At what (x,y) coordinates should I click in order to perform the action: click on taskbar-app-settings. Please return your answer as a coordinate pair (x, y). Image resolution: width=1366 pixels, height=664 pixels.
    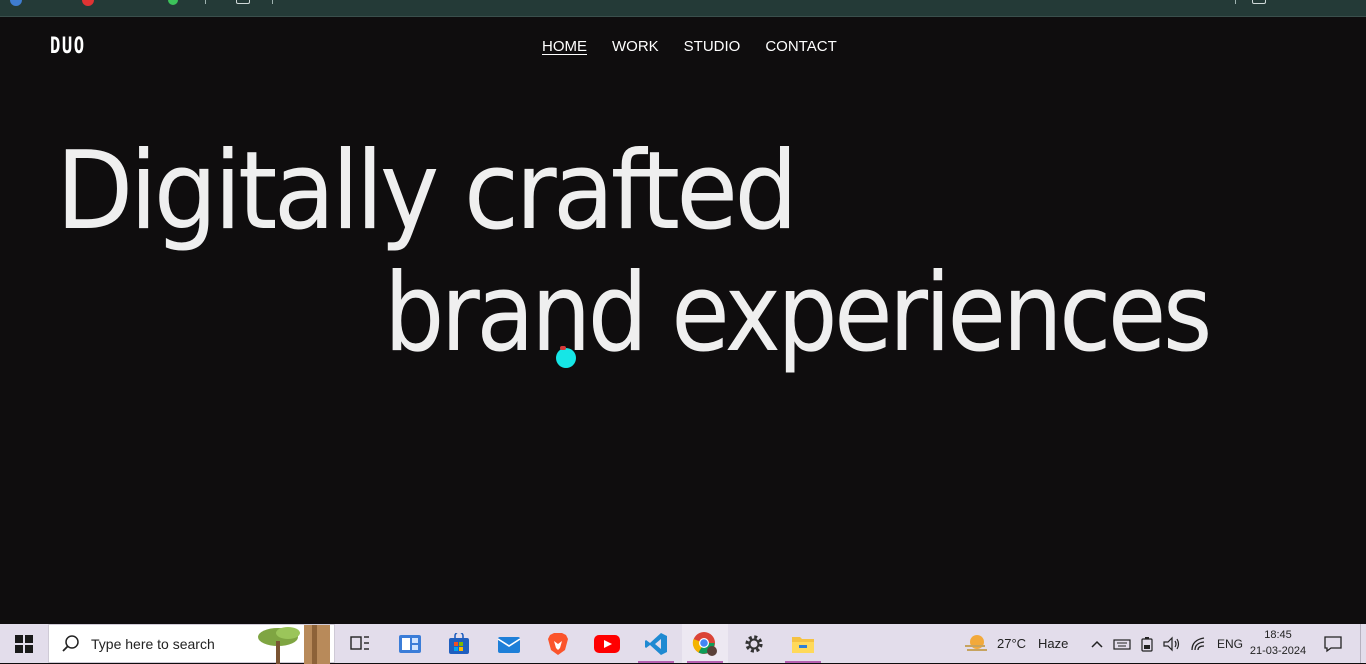
    Looking at the image, I should click on (754, 643).